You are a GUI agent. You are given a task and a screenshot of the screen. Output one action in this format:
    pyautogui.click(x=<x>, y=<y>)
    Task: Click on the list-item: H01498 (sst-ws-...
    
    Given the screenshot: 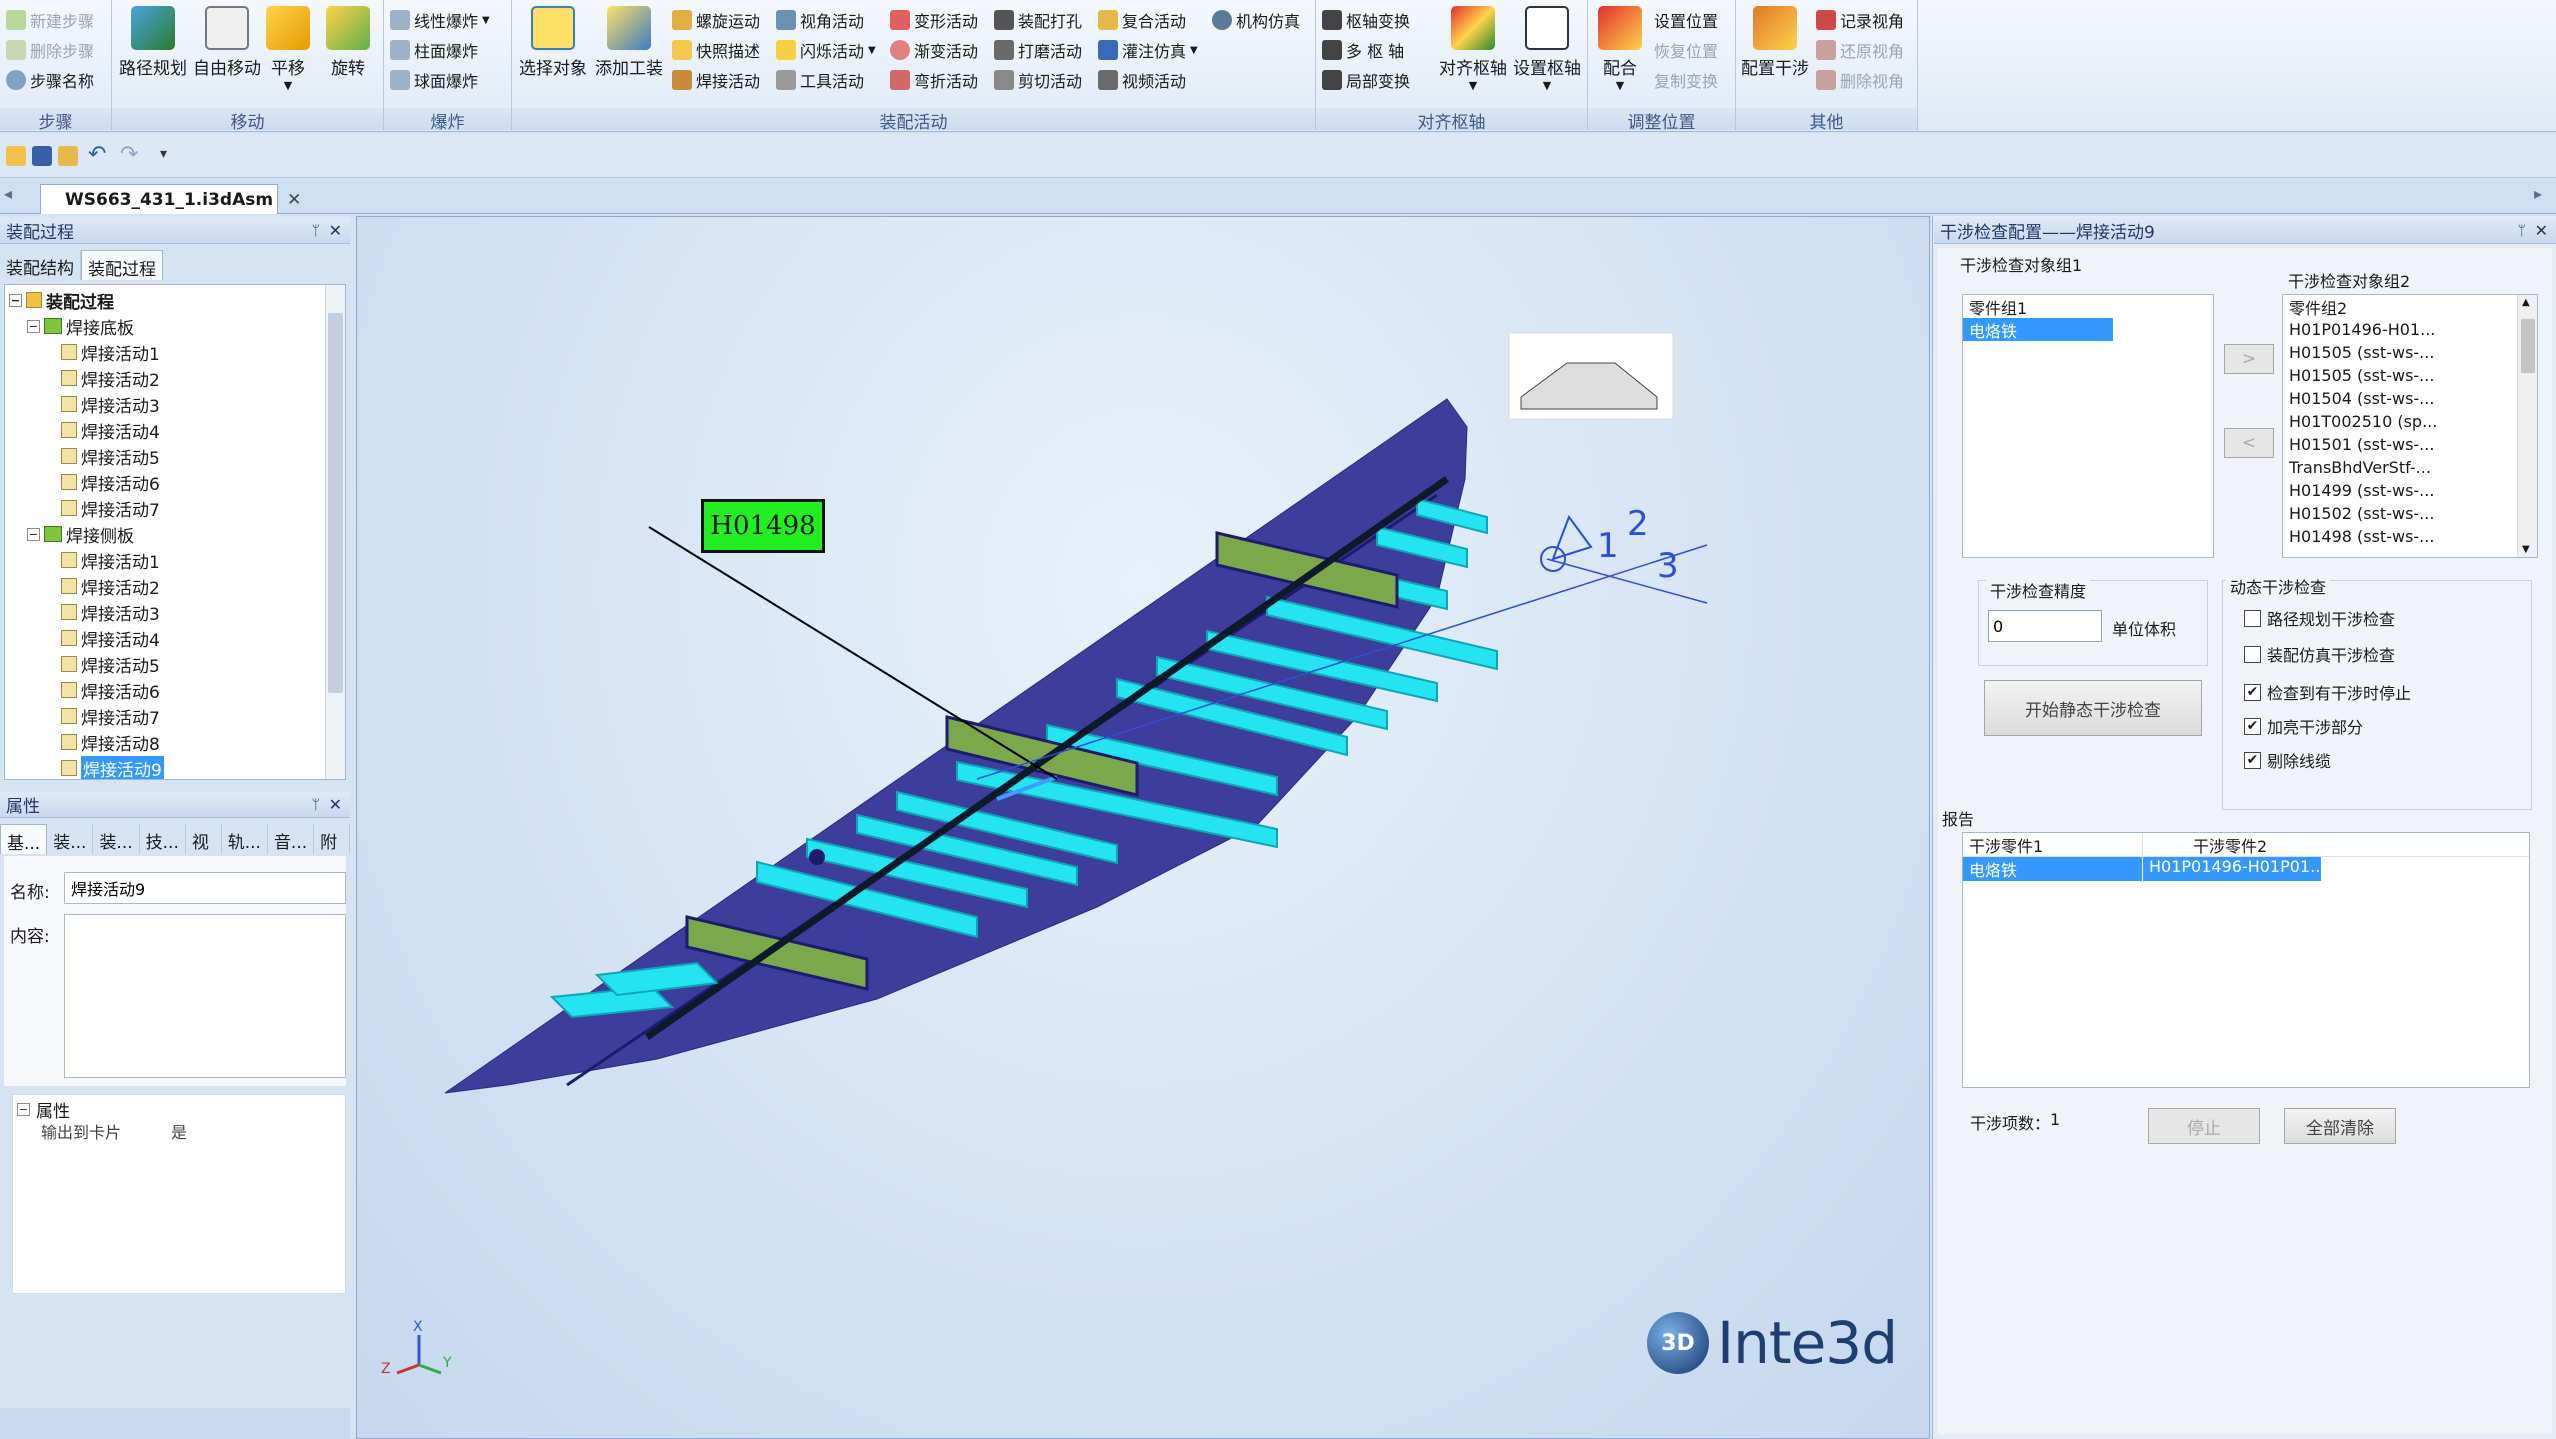 What is the action you would take?
    pyautogui.click(x=2410, y=536)
    